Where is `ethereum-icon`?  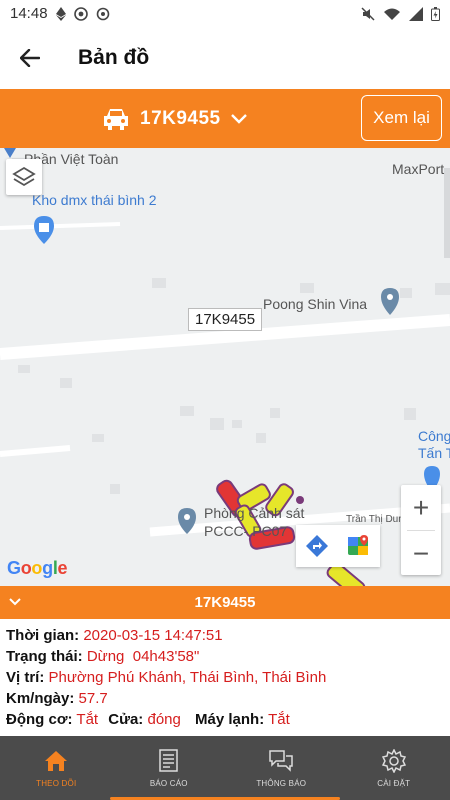 ethereum-icon is located at coordinates (60, 13).